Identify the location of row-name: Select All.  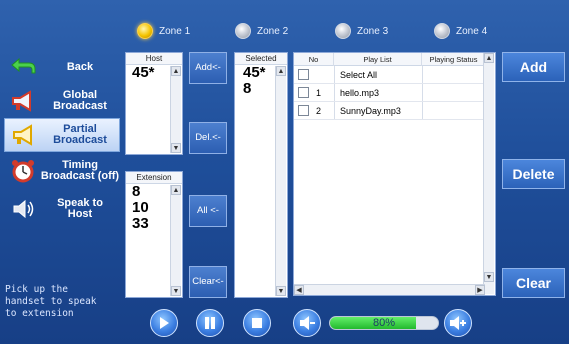
(359, 75).